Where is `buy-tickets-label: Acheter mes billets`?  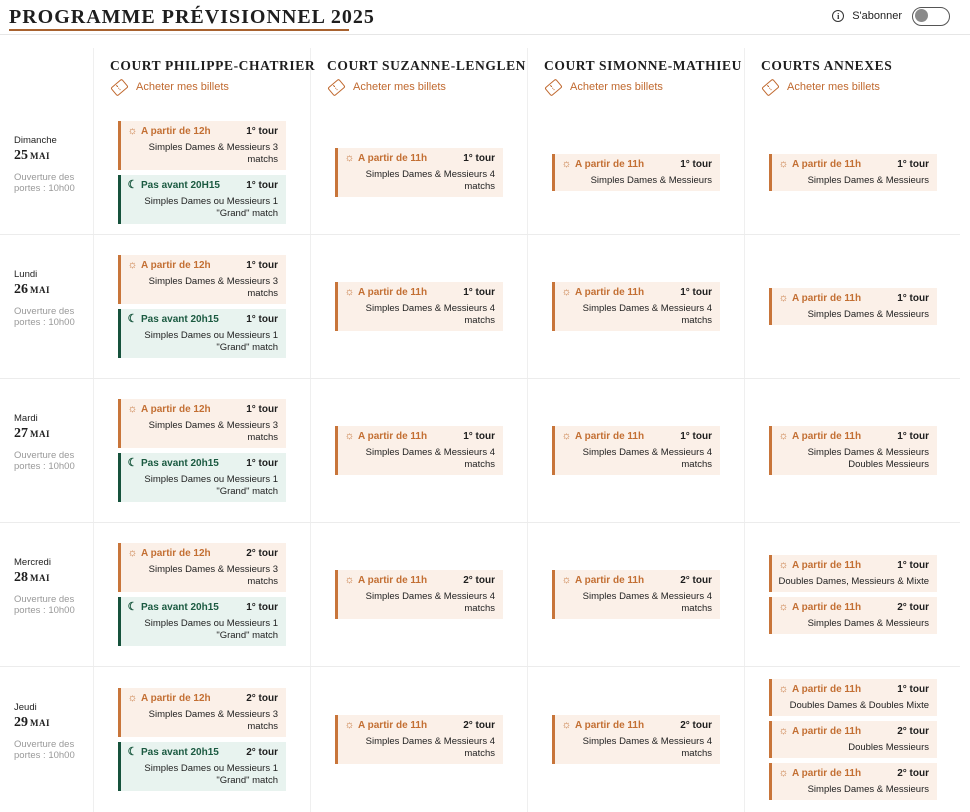 buy-tickets-label: Acheter mes billets is located at coordinates (399, 87).